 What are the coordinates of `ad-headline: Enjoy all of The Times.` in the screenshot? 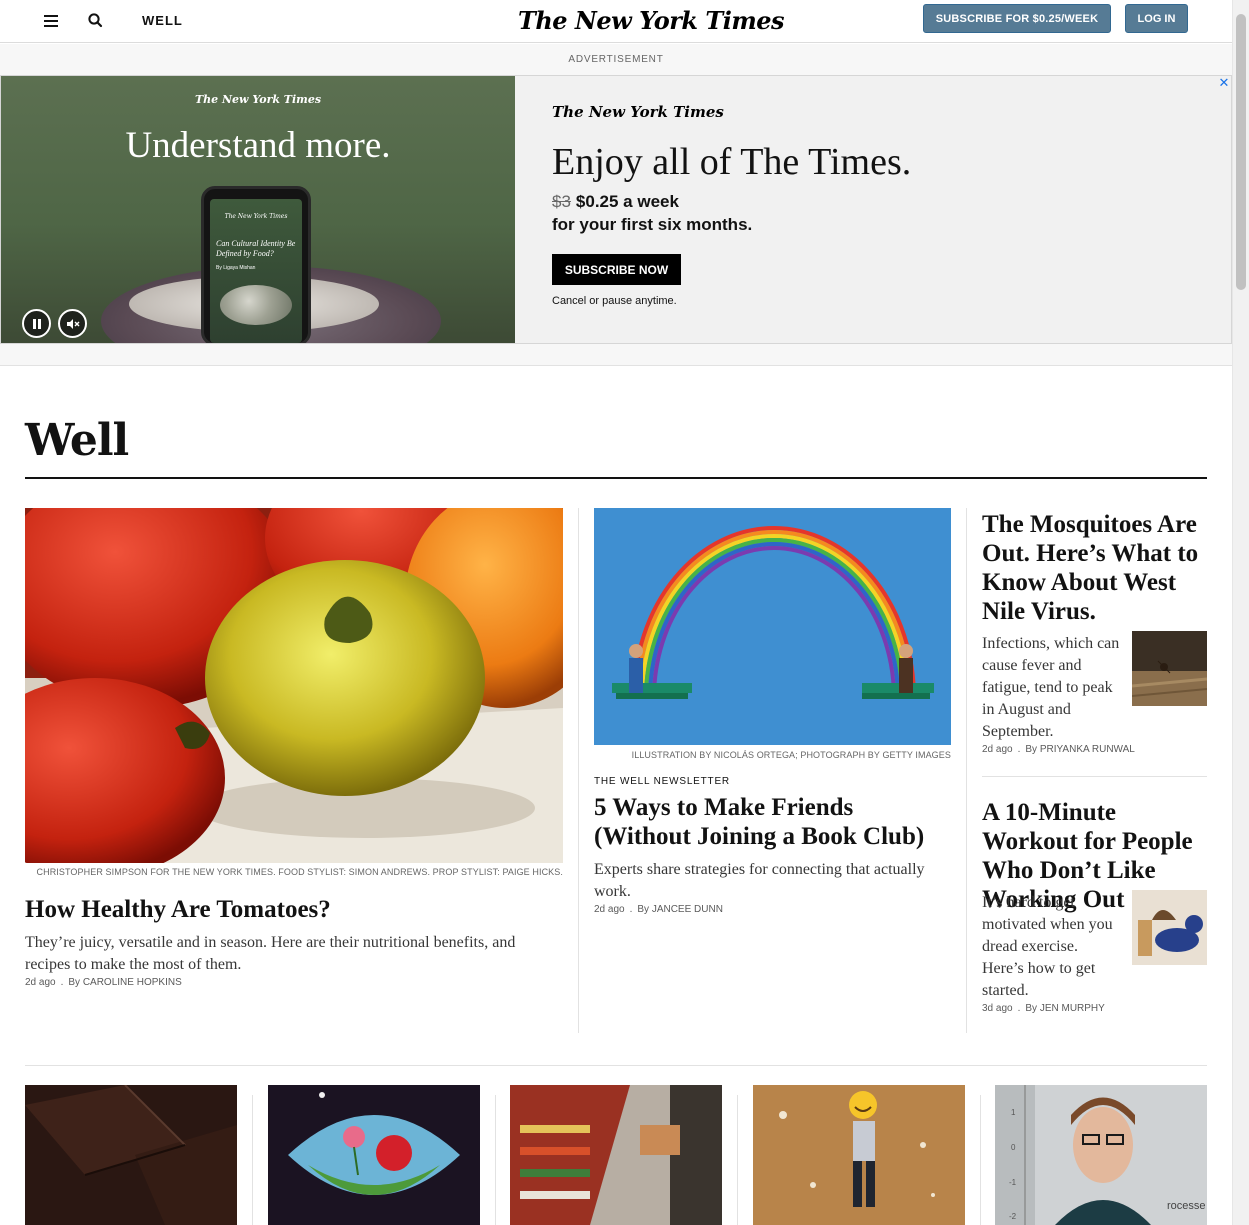 It's located at (732, 162).